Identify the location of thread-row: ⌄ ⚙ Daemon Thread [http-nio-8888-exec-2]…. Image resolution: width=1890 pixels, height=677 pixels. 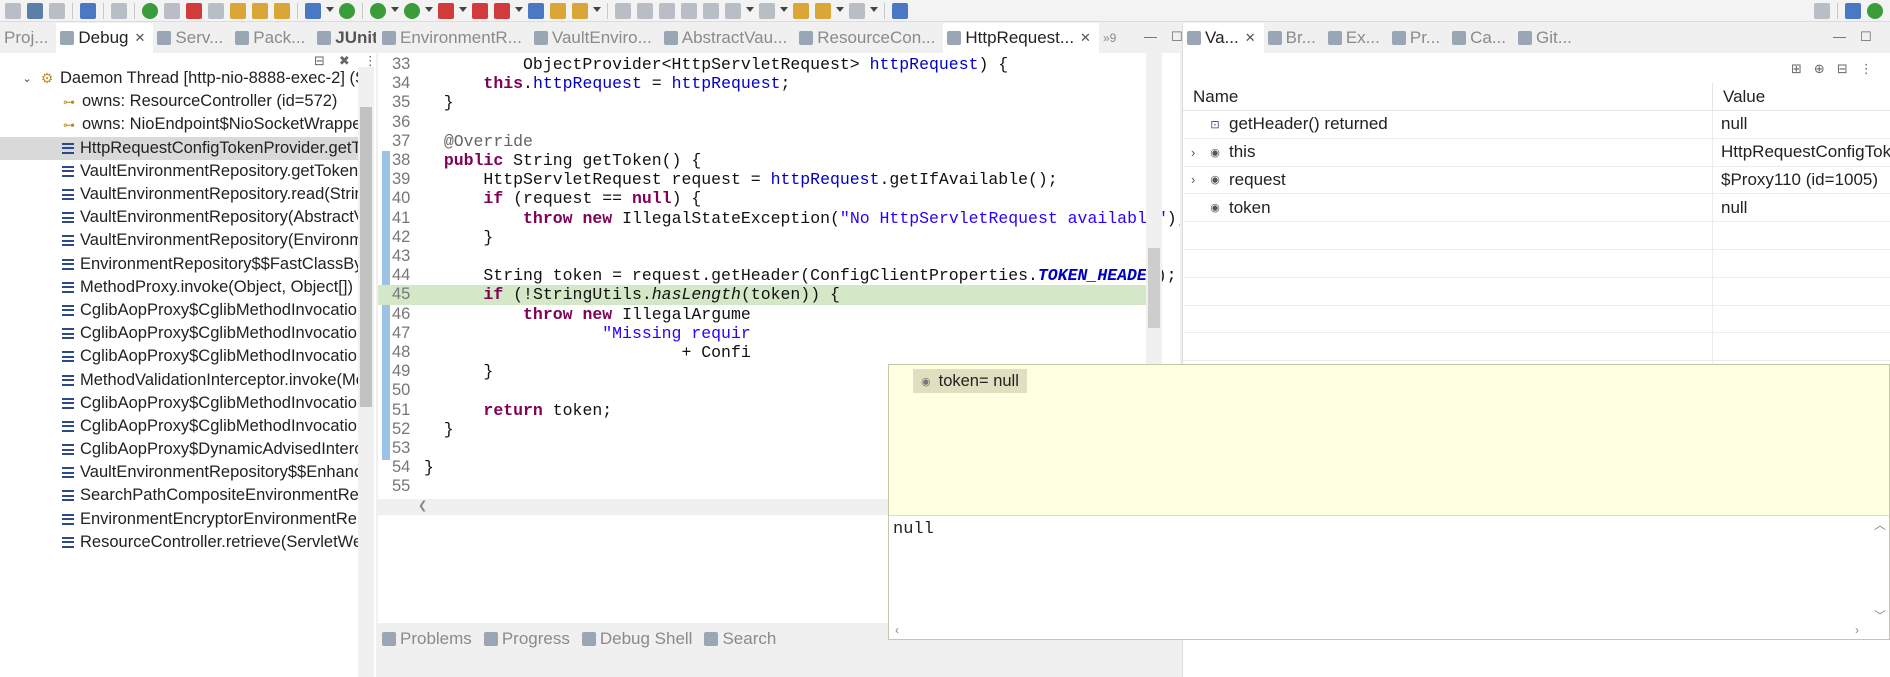
(179, 78).